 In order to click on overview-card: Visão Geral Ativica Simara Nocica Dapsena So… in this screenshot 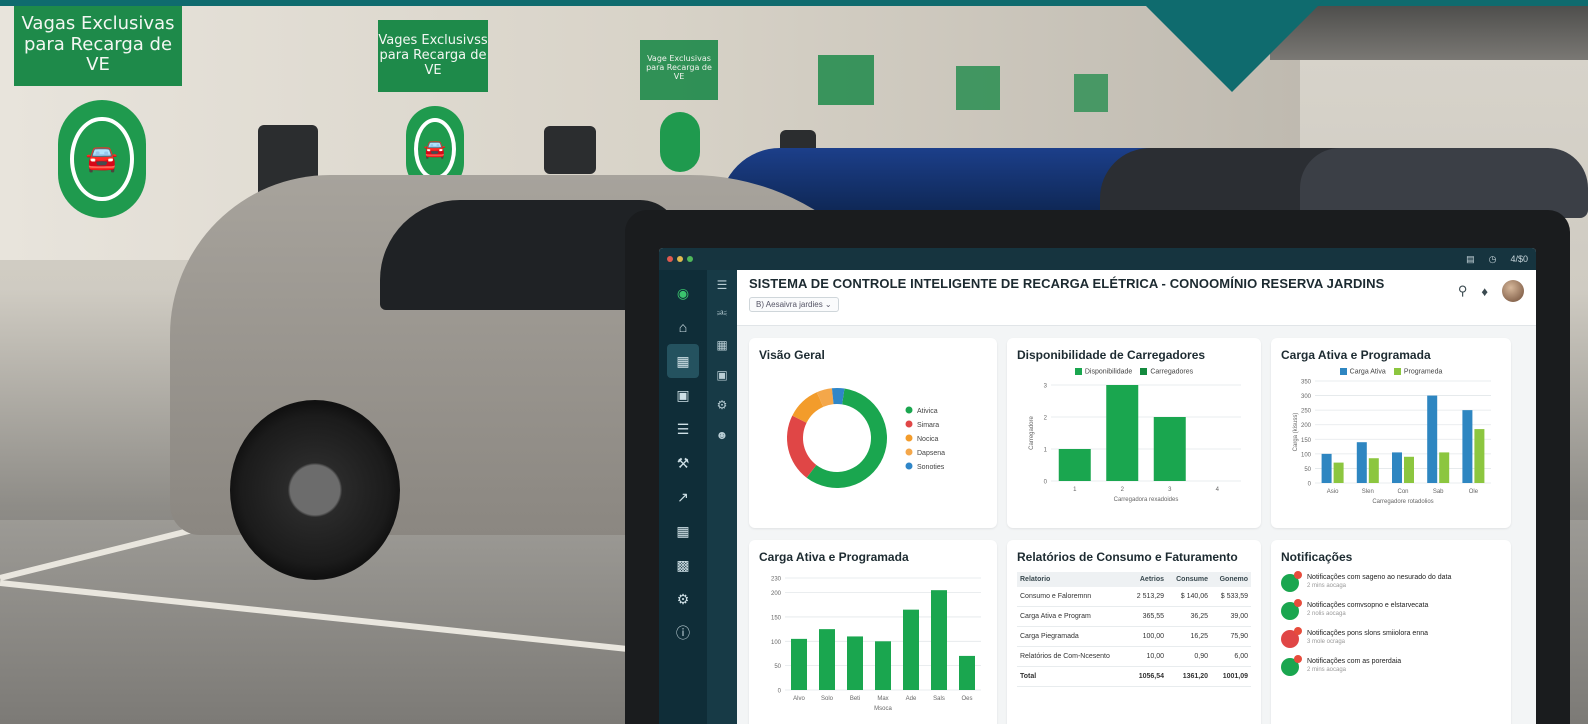, I will do `click(873, 433)`.